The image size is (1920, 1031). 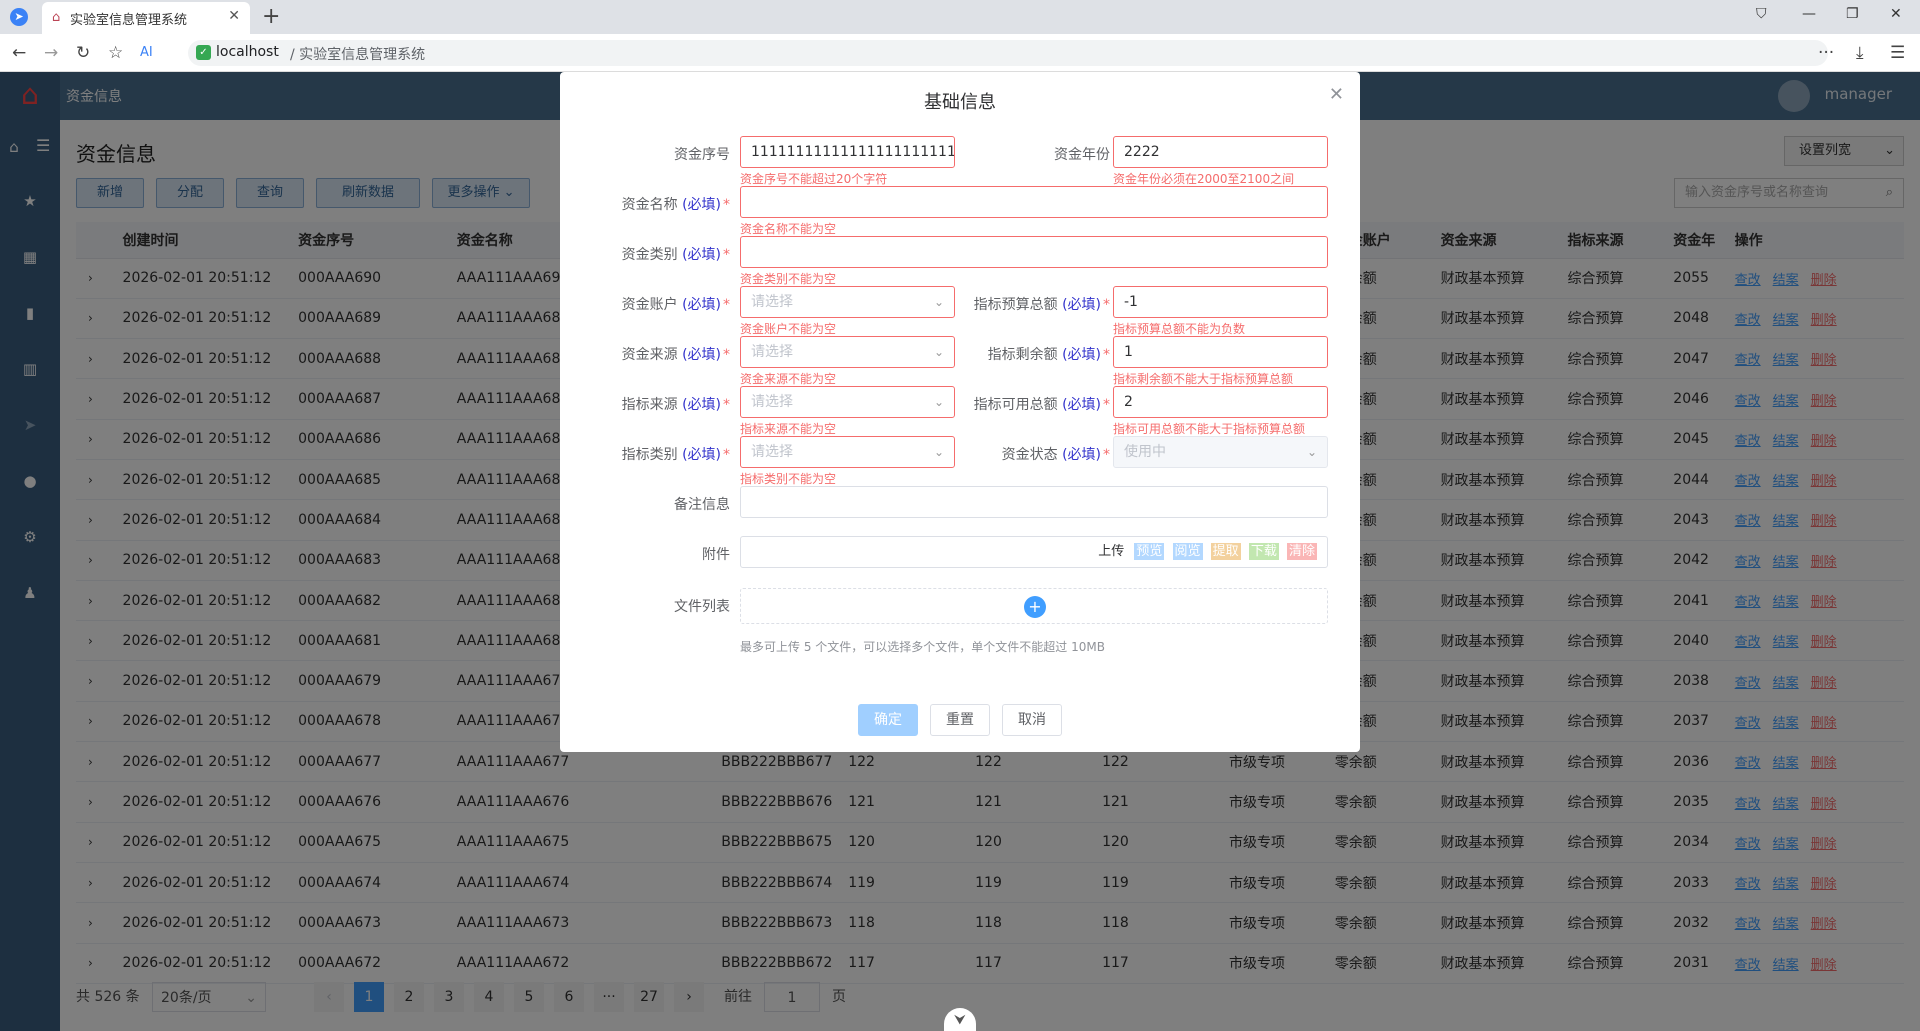 What do you see at coordinates (1209, 429) in the screenshot?
I see `available-error: 指标可用总额不能大于指标预算总额` at bounding box center [1209, 429].